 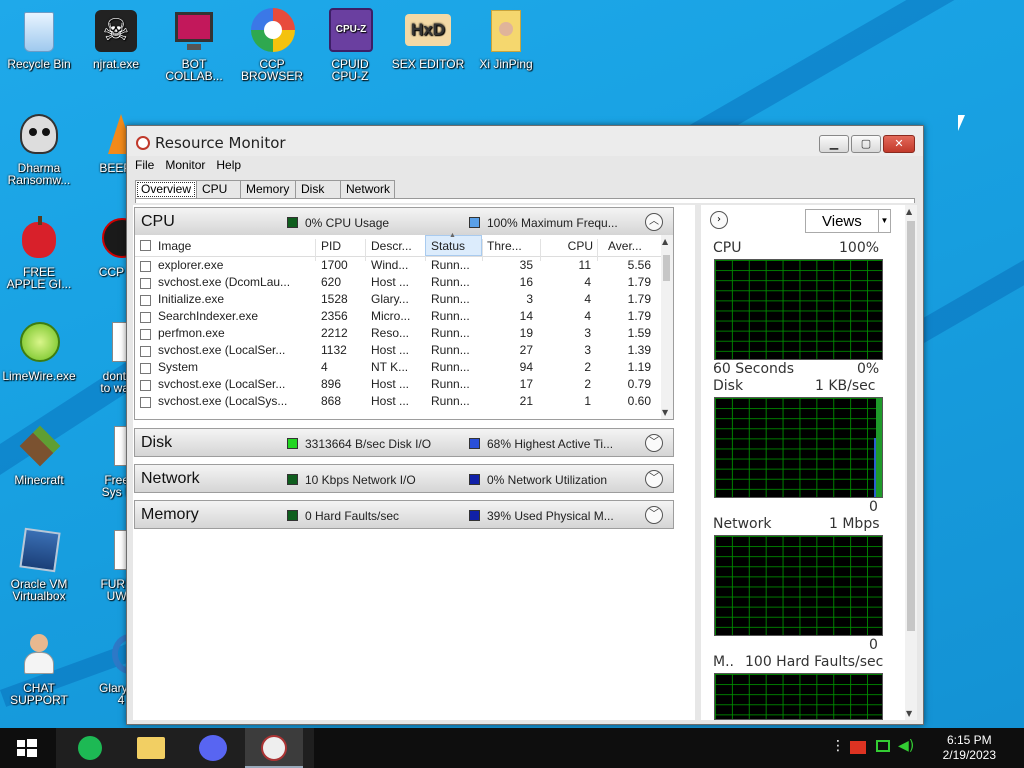 I want to click on taskbar-app-notes, so click(x=90, y=748).